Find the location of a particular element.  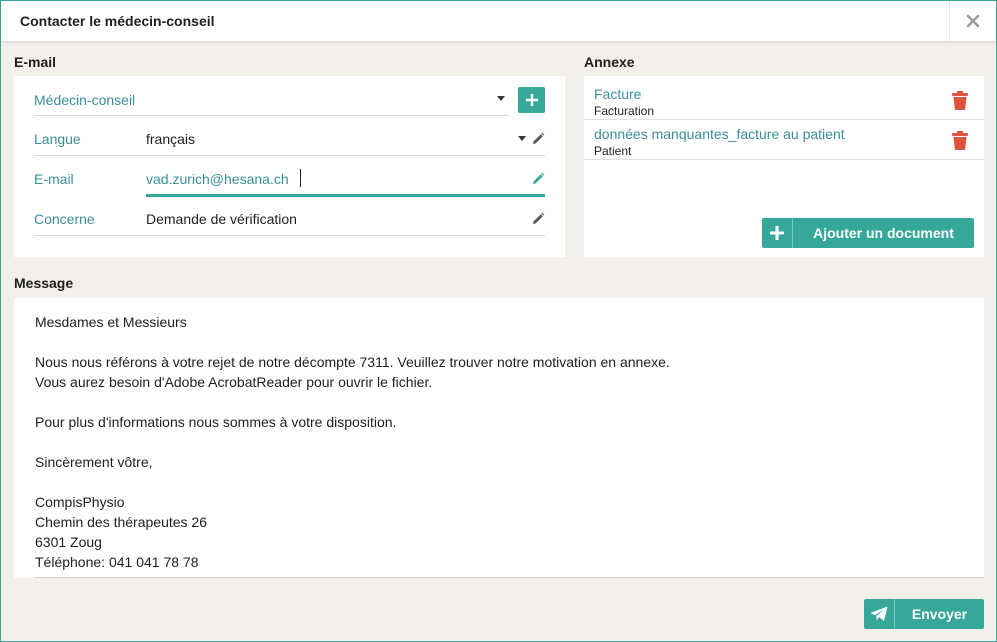

email-section-label: E-mail is located at coordinates (35, 62).